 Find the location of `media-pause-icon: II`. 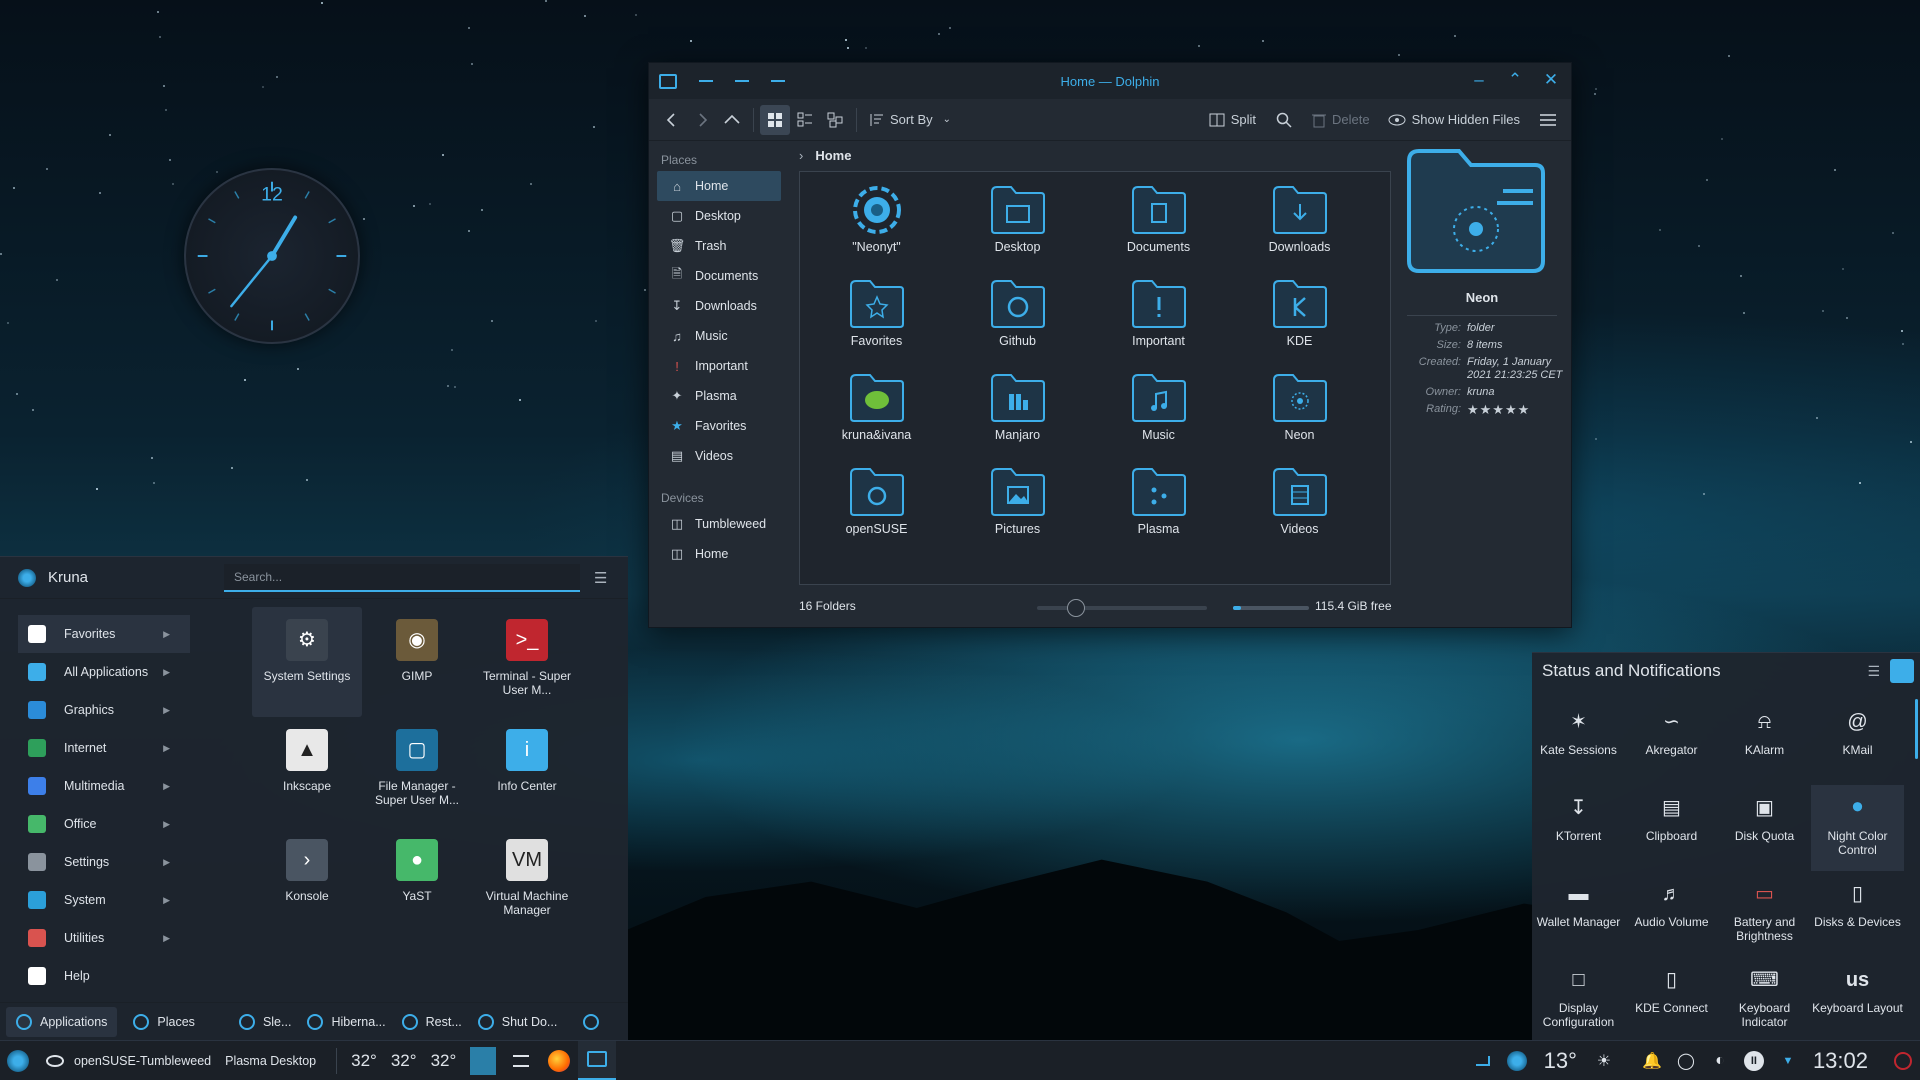

media-pause-icon: II is located at coordinates (1754, 1061).